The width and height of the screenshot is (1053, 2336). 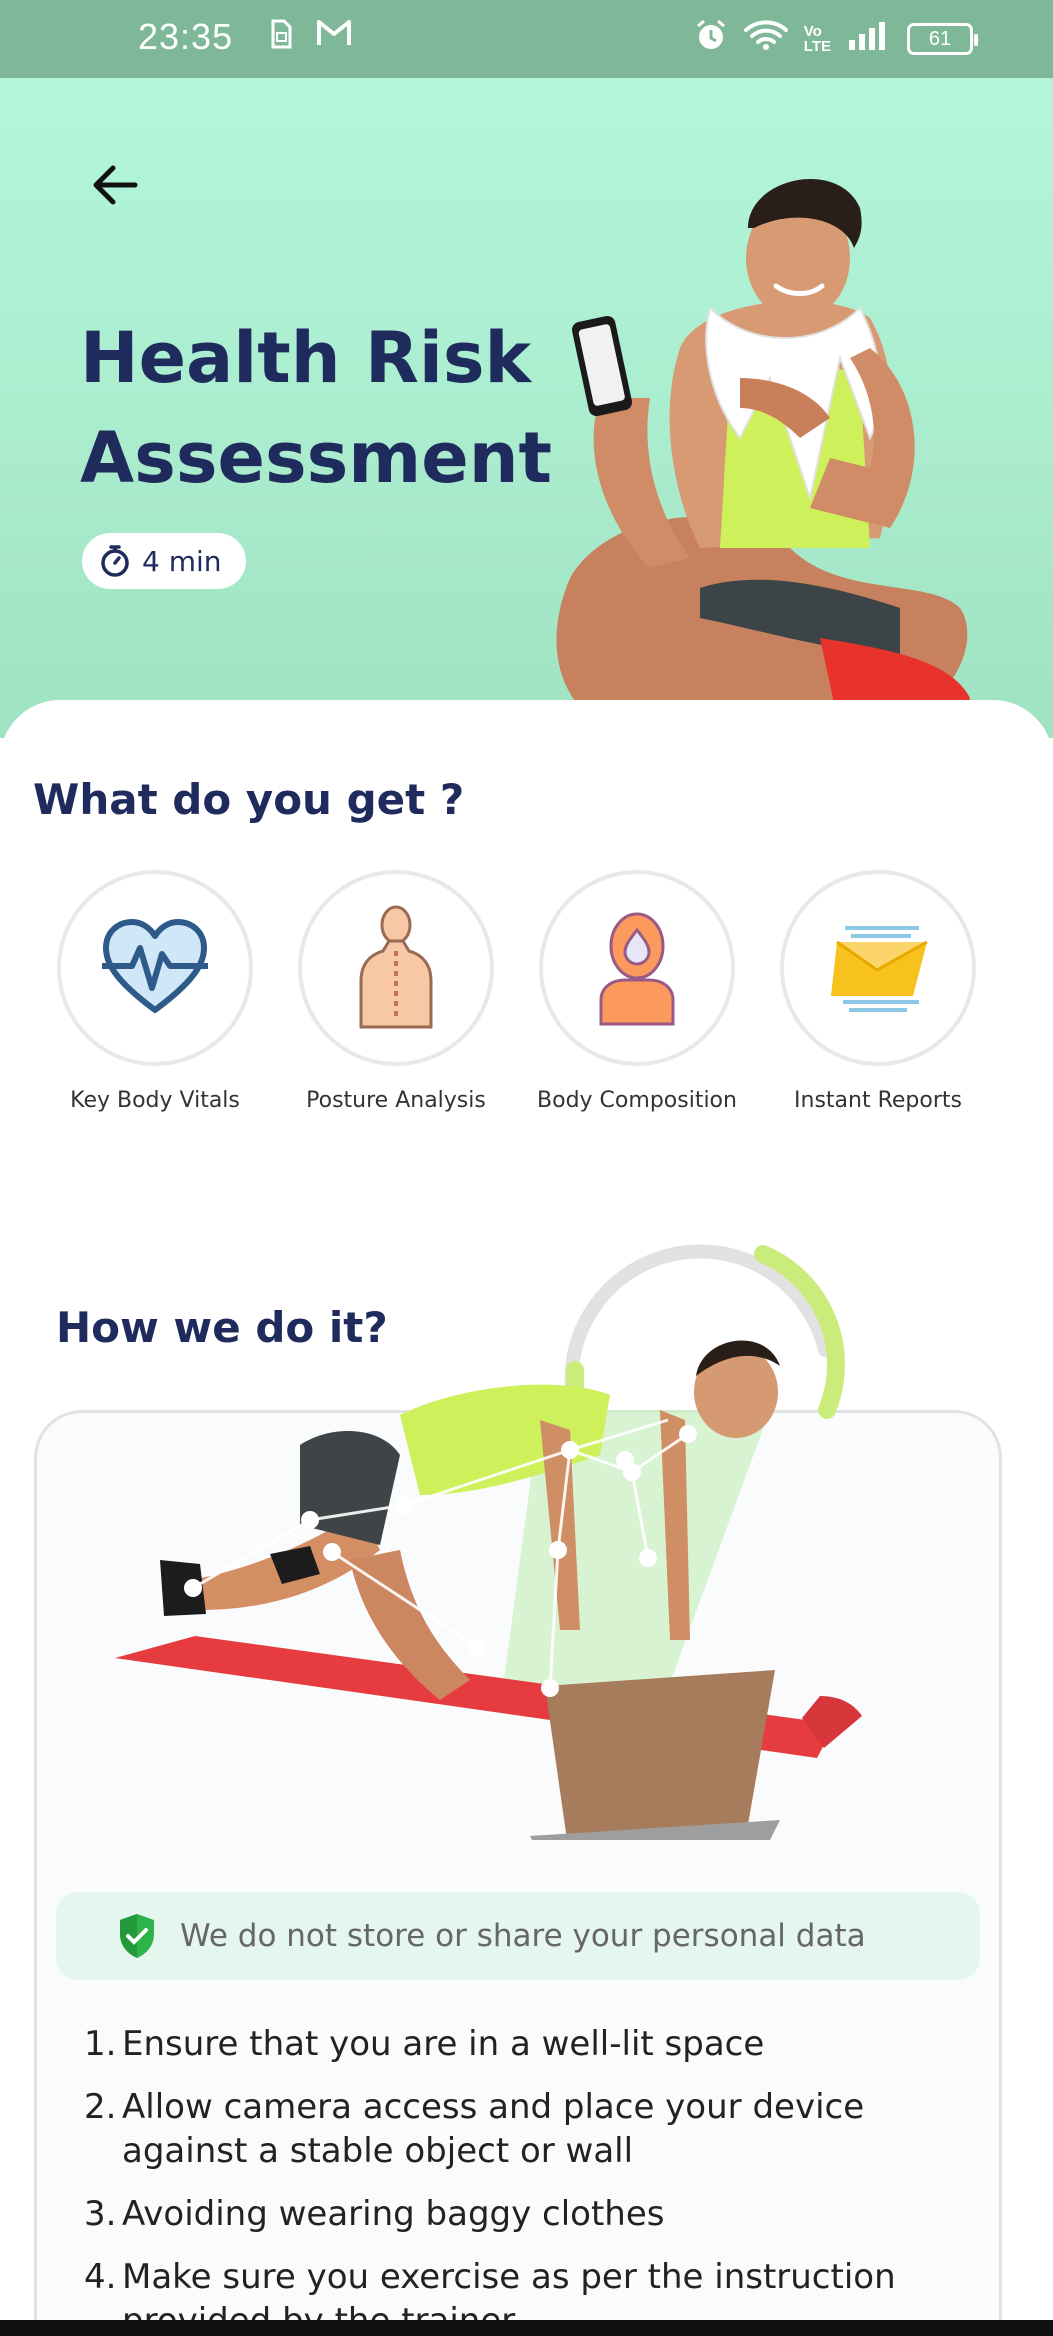 What do you see at coordinates (374, 2214) in the screenshot?
I see `list-item: 3. Avoiding wearing baggy clothes` at bounding box center [374, 2214].